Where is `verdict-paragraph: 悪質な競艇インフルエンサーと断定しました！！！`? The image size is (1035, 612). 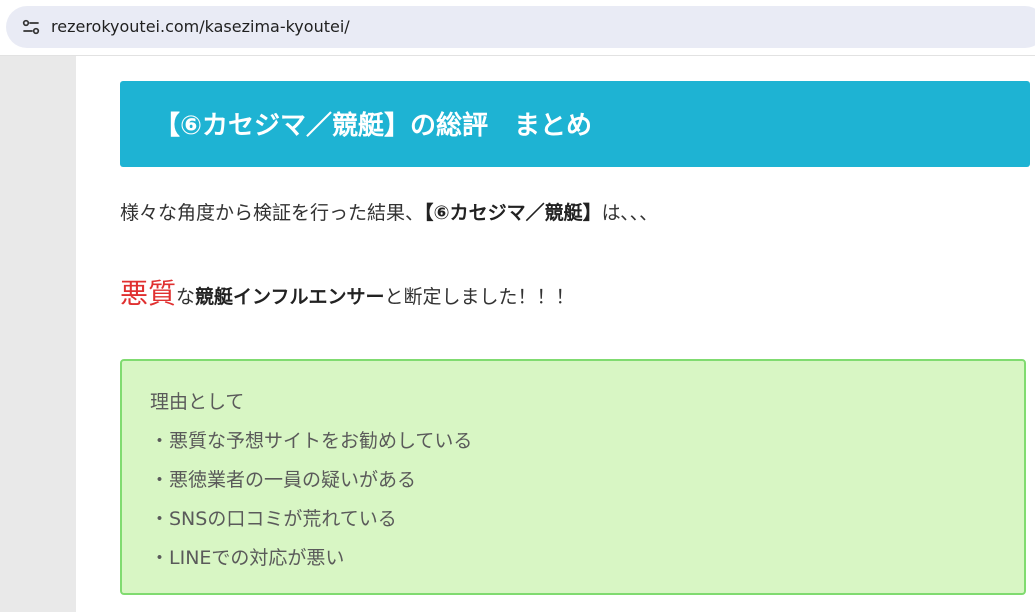 verdict-paragraph: 悪質な競艇インフルエンサーと断定しました！！！ is located at coordinates (347, 292).